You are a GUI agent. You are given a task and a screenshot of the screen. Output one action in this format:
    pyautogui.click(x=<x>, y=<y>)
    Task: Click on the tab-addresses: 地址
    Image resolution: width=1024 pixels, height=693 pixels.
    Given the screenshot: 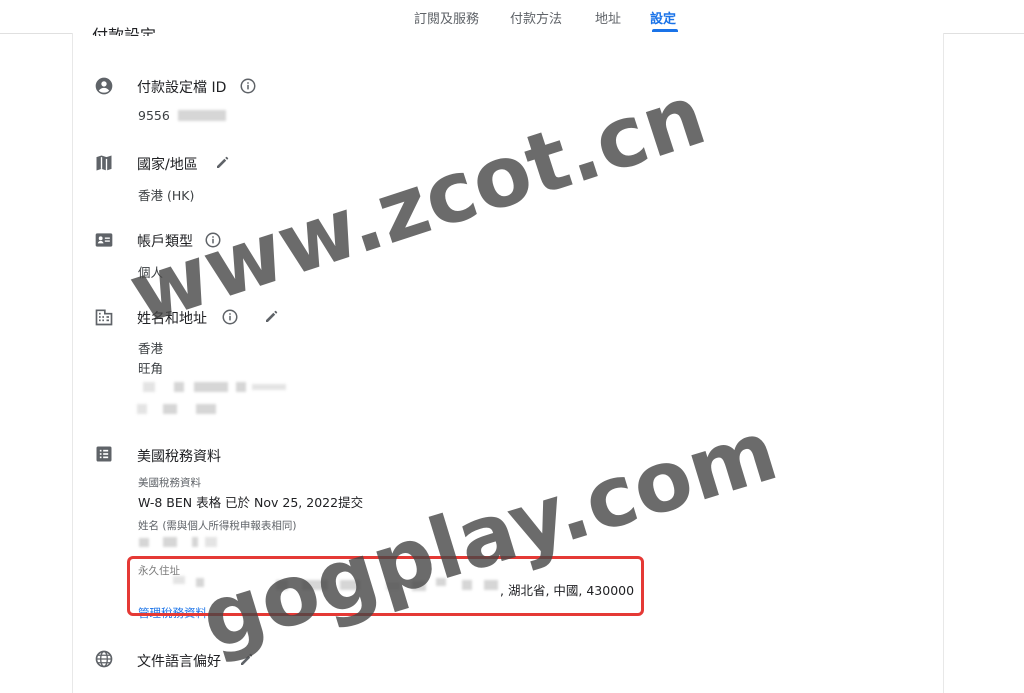 What is the action you would take?
    pyautogui.click(x=608, y=17)
    